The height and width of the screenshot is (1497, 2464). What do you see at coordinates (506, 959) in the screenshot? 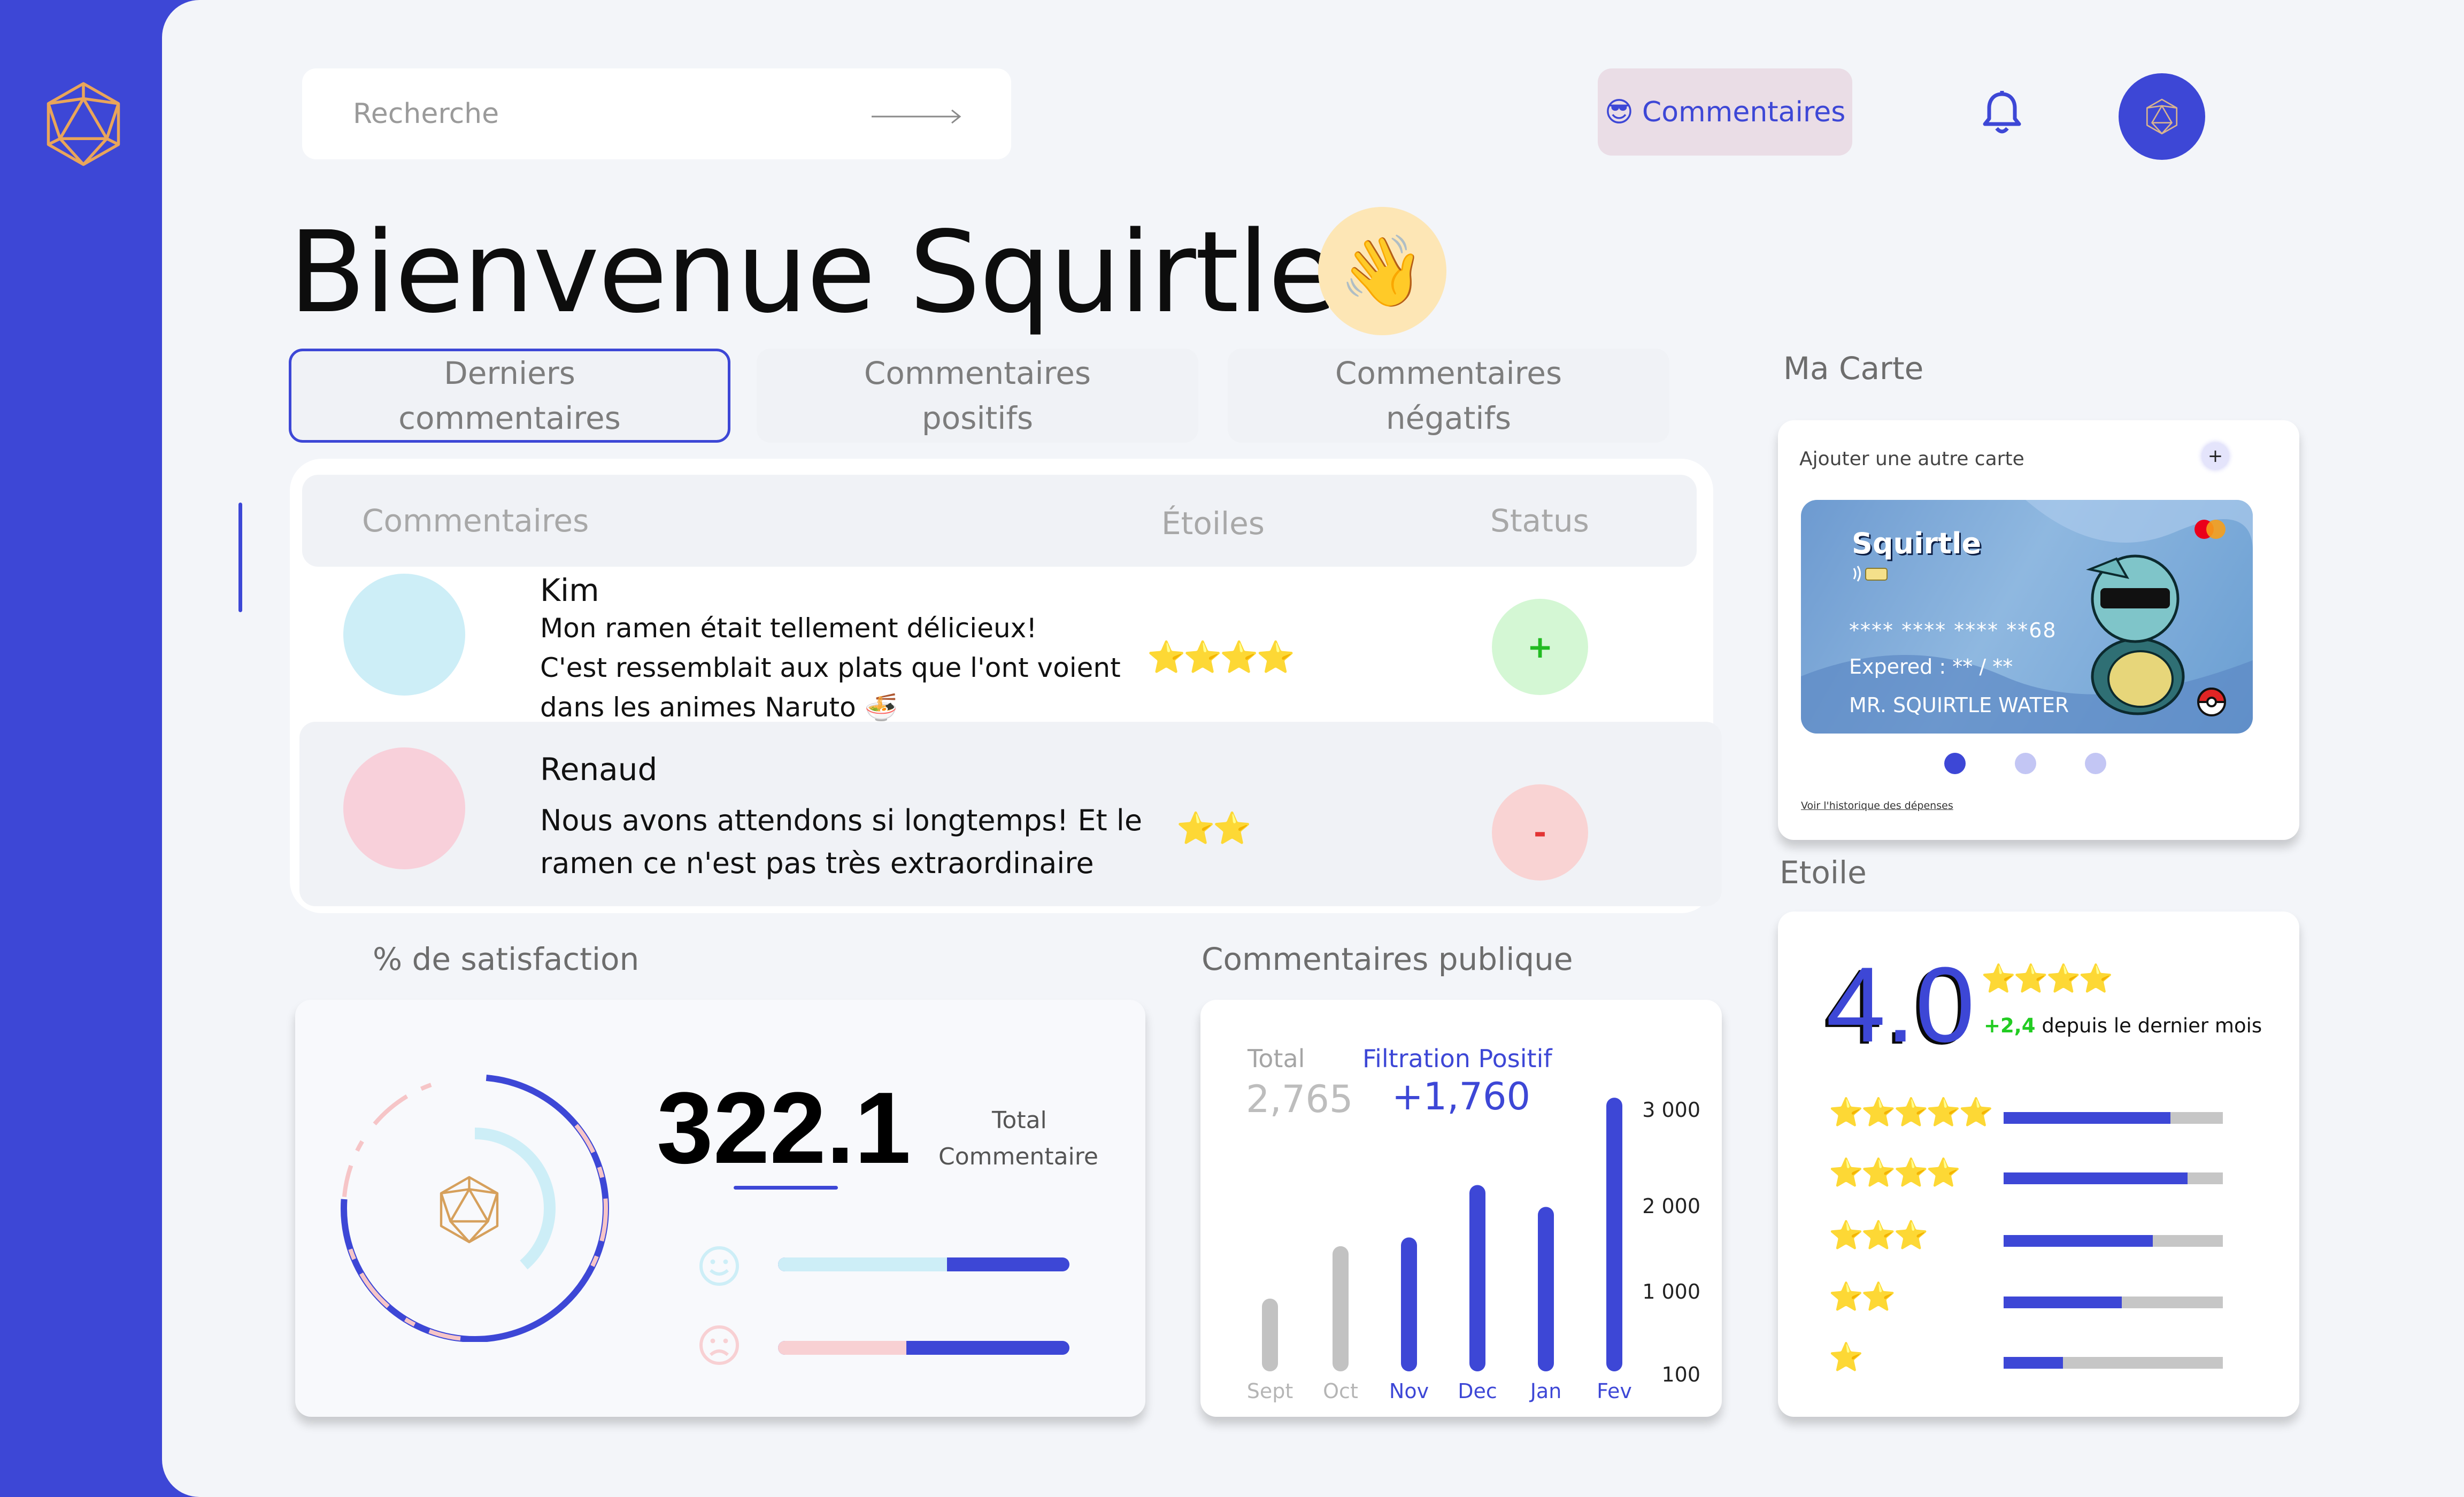
I see `satisfaction-title: % de satisfaction` at bounding box center [506, 959].